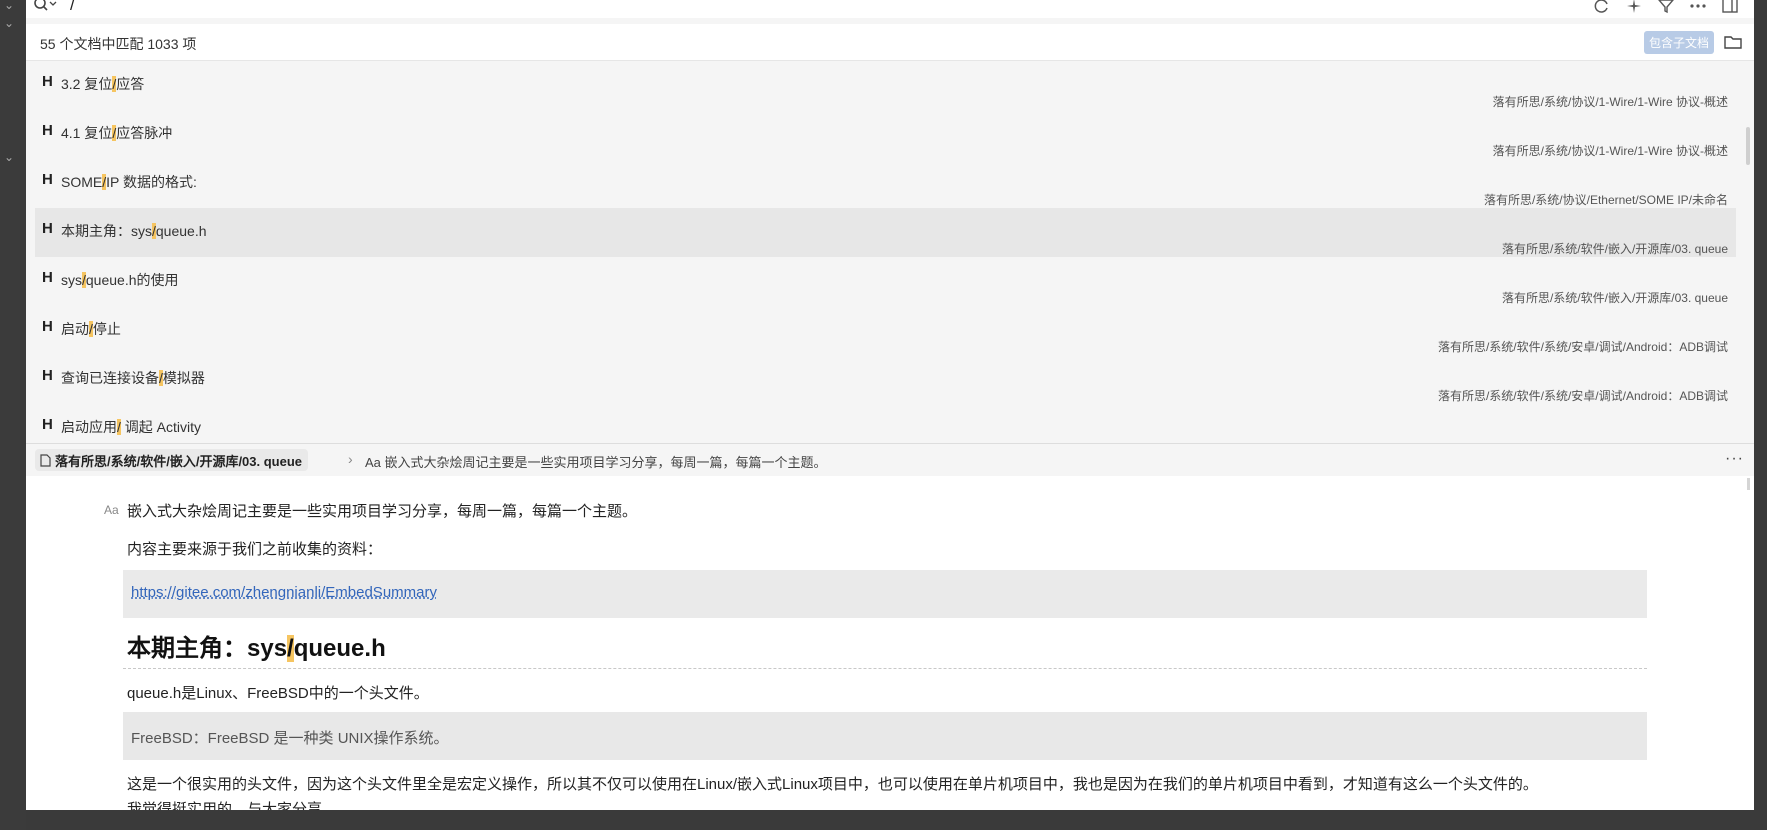  Describe the element at coordinates (890, 423) in the screenshot. I see `result-item: H 启动应用/ 调起 Activity` at that location.